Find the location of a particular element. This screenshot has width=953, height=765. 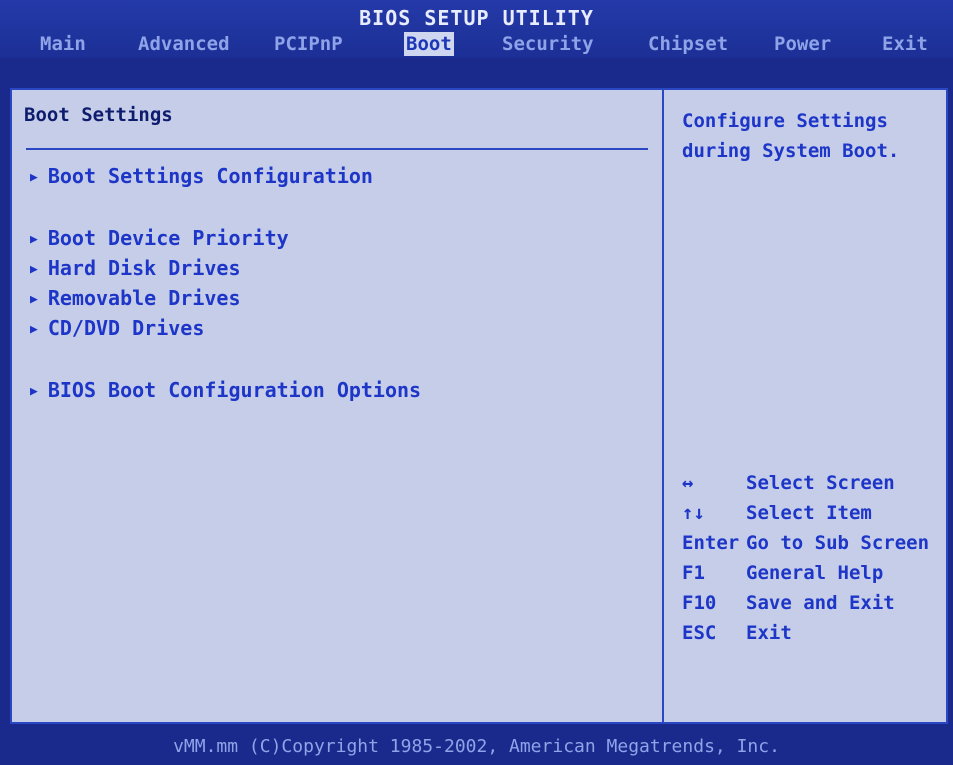

menu-item-boot-device-priority: ▶ Boot Device Priority is located at coordinates (159, 238).